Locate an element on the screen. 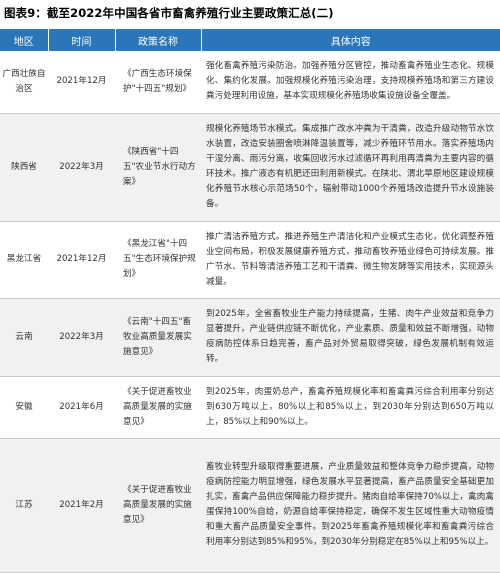 The image size is (500, 573). region-cell: 陕西省 is located at coordinates (24, 167).